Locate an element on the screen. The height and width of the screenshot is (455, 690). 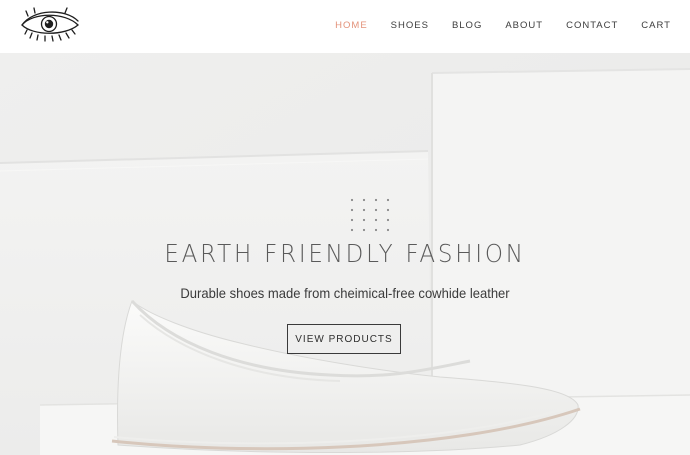
hero-title: EARTH FRIENDLY FASHION is located at coordinates (345, 253).